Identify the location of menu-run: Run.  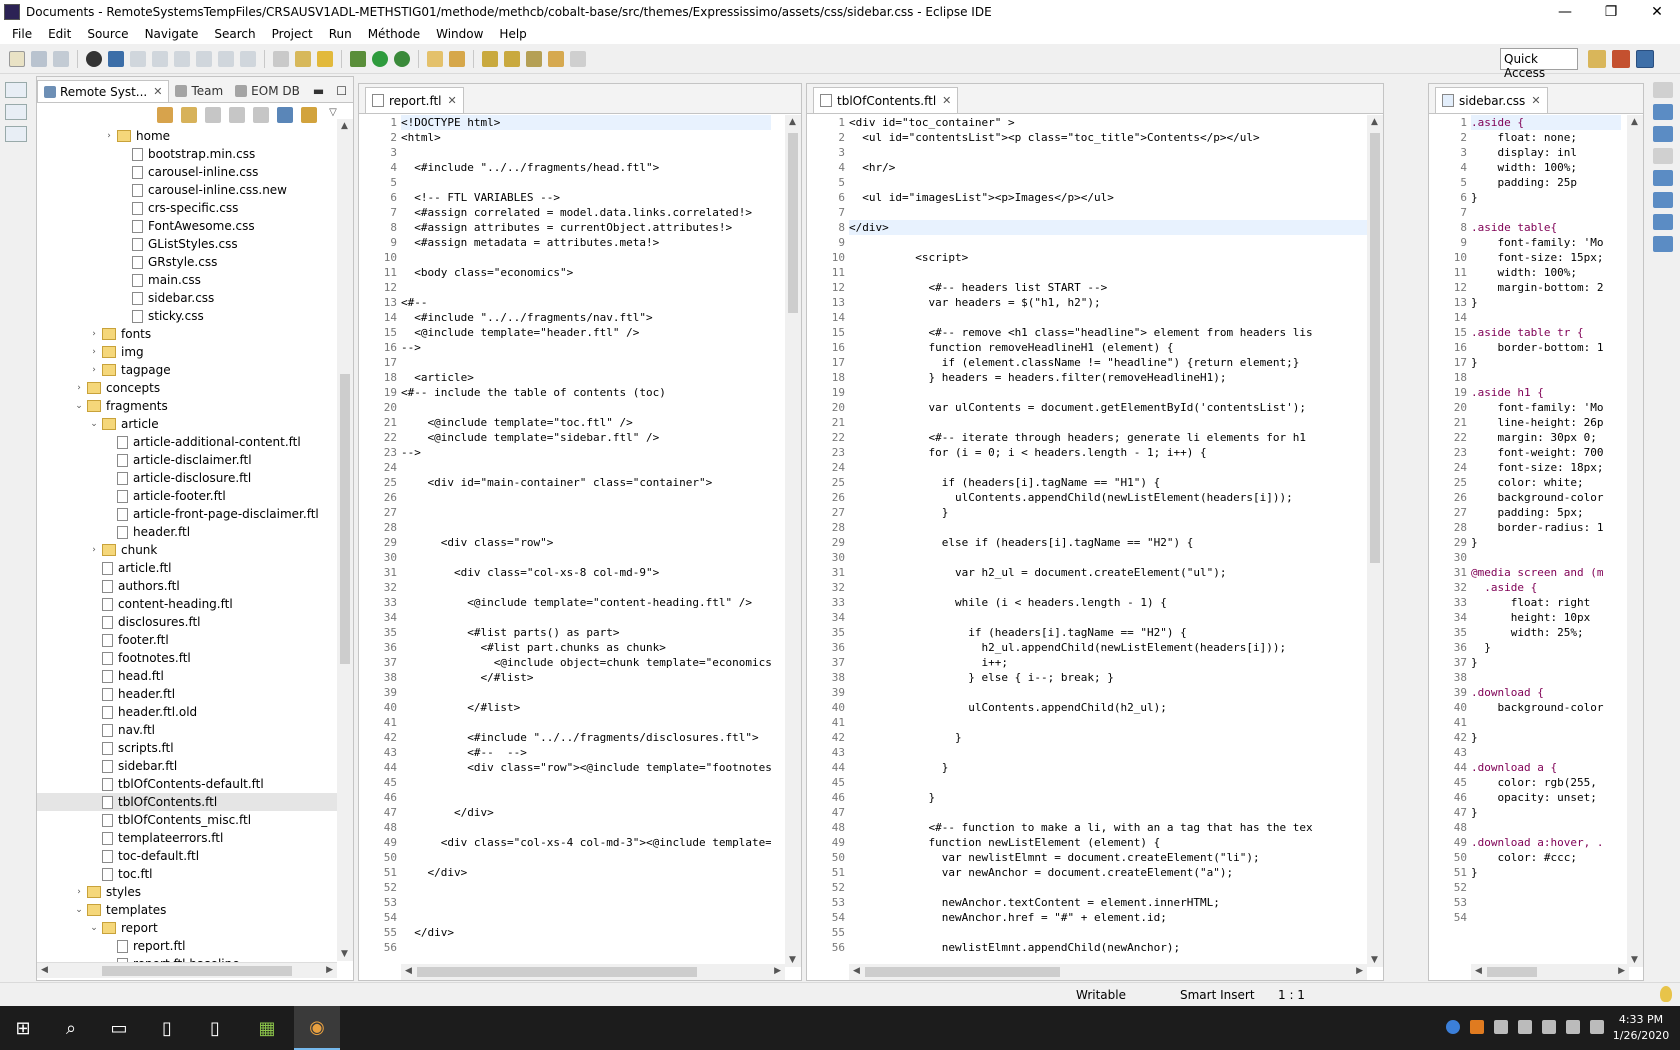
(340, 34).